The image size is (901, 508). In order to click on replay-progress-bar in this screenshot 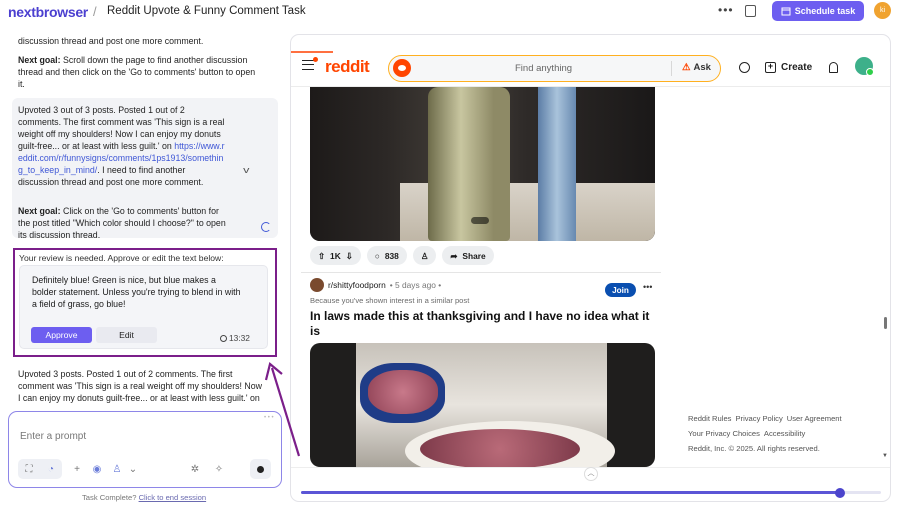, I will do `click(591, 492)`.